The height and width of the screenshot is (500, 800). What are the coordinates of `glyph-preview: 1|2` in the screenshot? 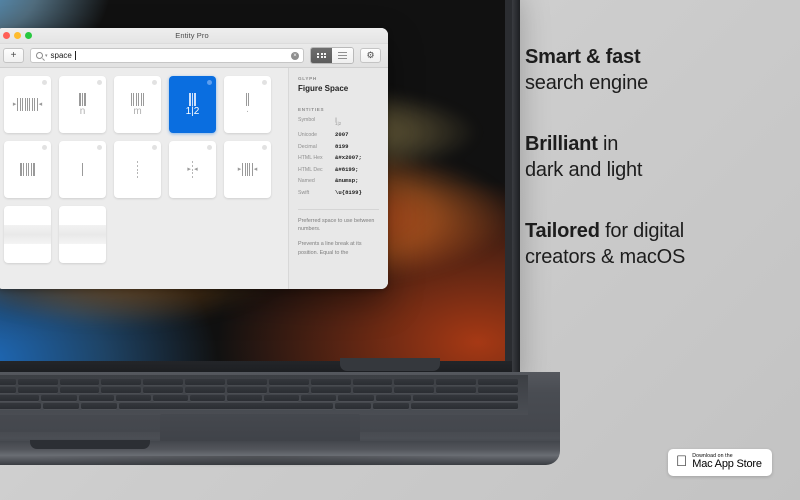 It's located at (192, 104).